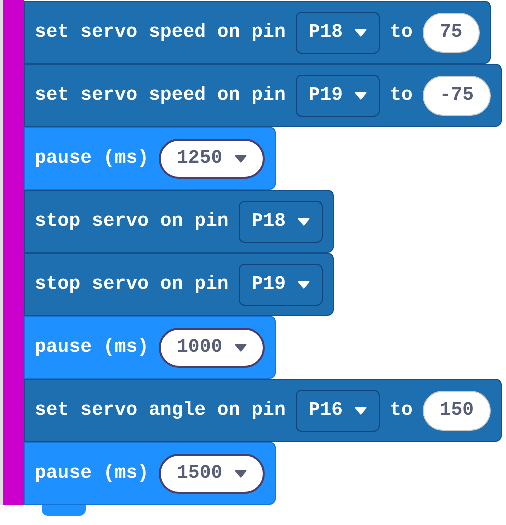 The image size is (506, 525). I want to click on dropdown-field: 1500, so click(212, 474).